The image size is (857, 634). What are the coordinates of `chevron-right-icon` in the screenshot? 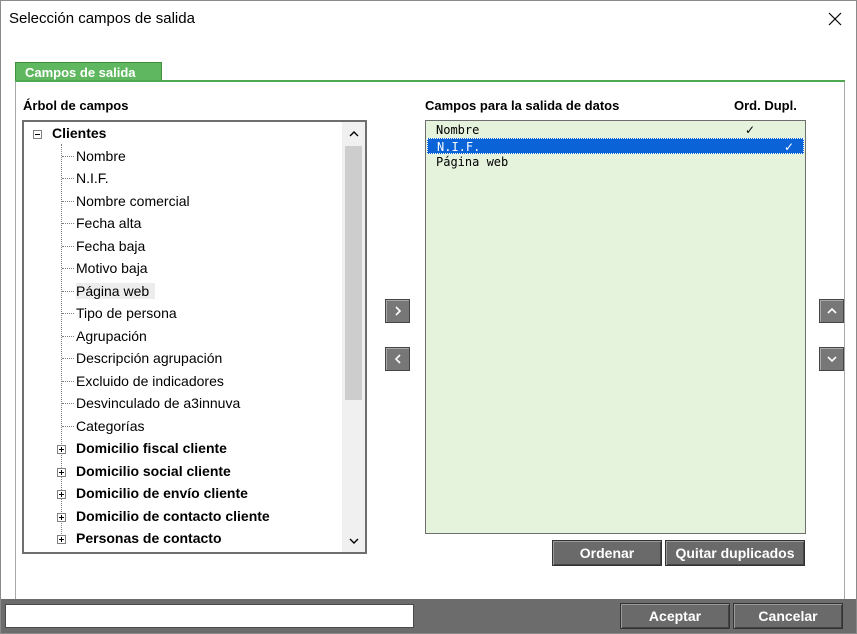 It's located at (397, 311).